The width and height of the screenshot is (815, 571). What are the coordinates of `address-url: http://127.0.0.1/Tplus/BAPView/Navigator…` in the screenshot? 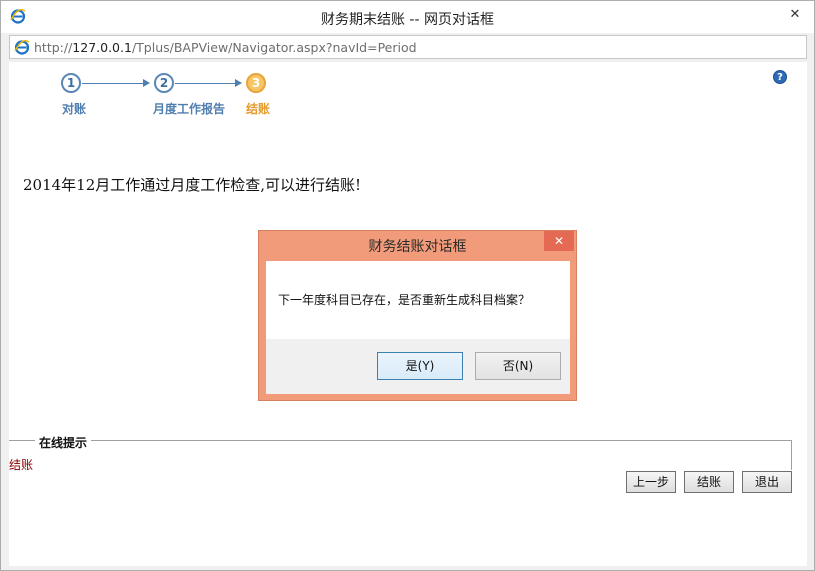 It's located at (225, 47).